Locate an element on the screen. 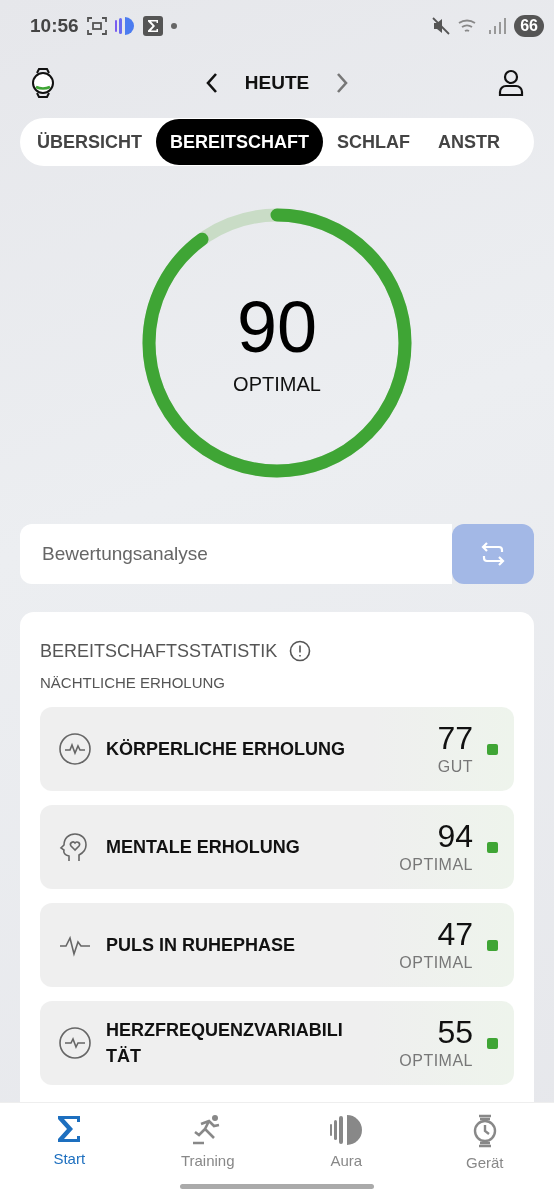 This screenshot has height=1200, width=554. mute-icon is located at coordinates (441, 26).